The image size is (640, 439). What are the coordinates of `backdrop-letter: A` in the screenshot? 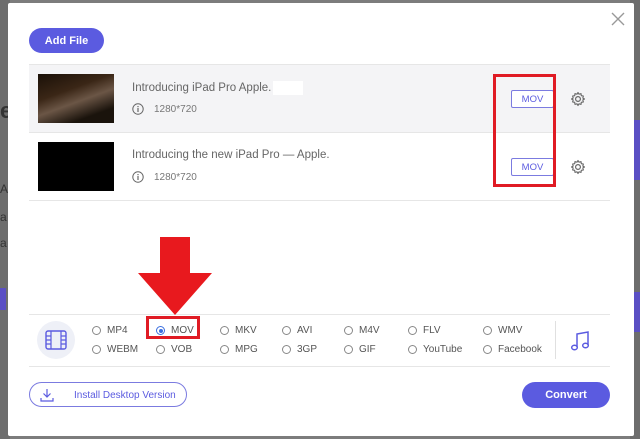 It's located at (4, 189).